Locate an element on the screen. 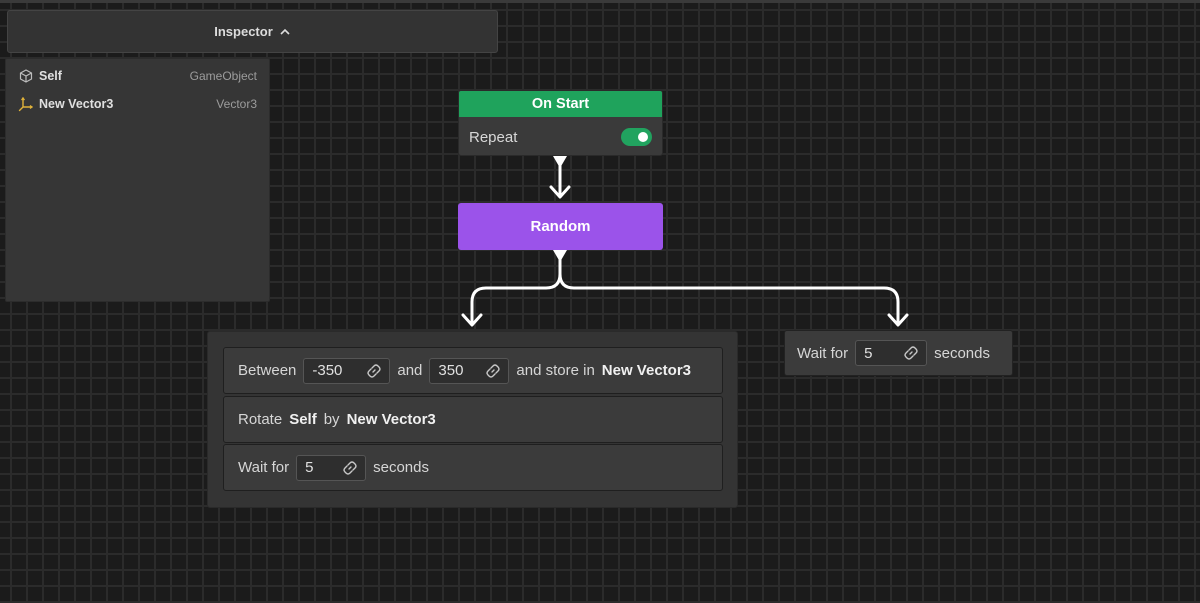  inspector-item-name: New Vector3 is located at coordinates (76, 104).